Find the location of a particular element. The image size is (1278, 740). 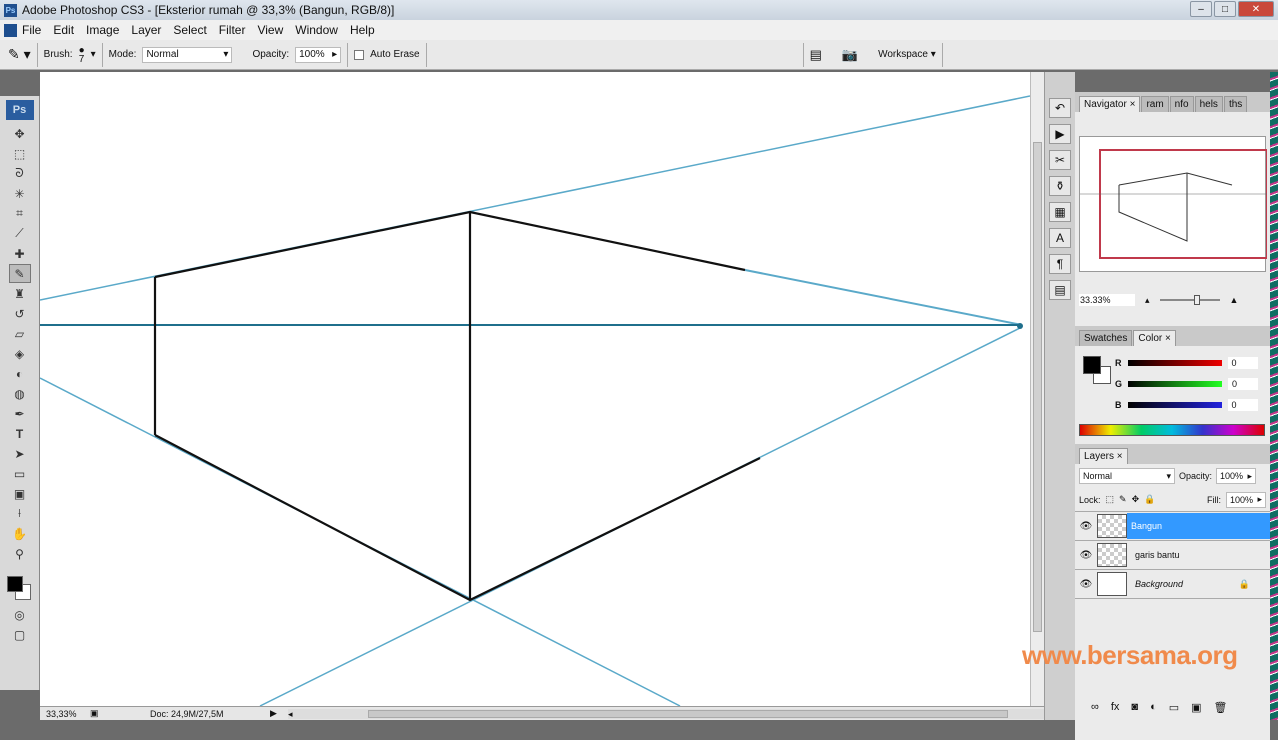

add-mask-icon: ◙ is located at coordinates (1134, 707).